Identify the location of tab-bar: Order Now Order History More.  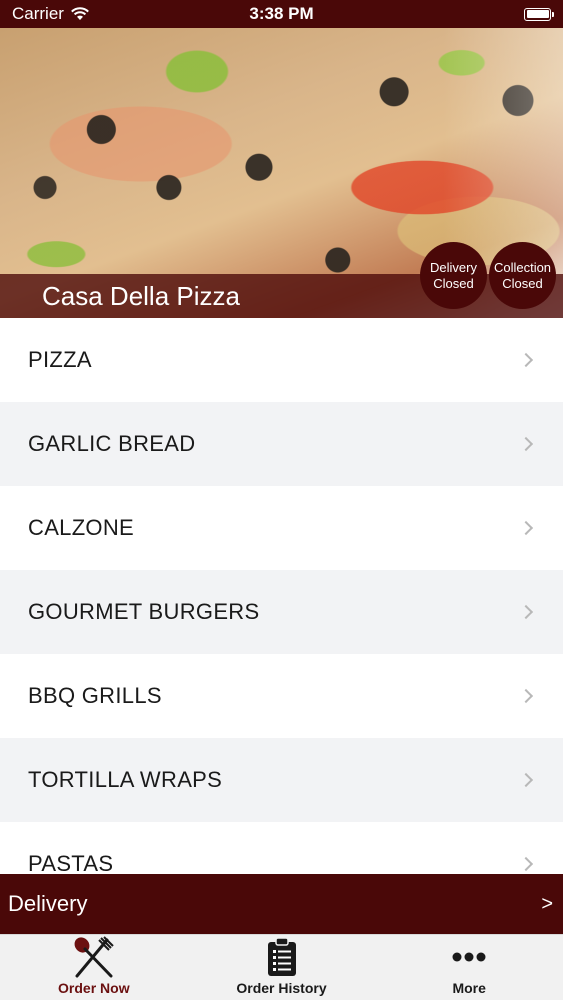
(281, 967).